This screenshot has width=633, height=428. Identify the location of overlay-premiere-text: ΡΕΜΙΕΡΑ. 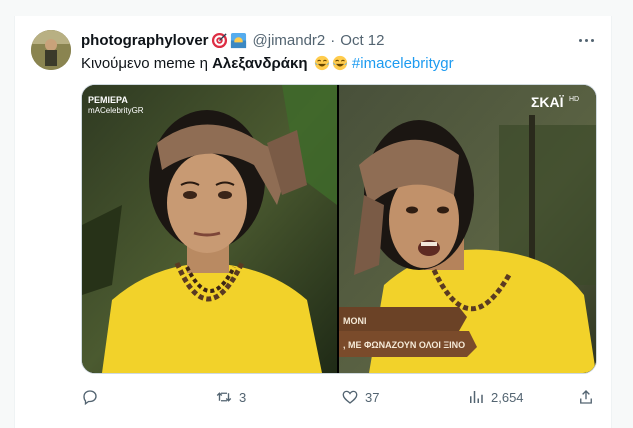
(108, 100).